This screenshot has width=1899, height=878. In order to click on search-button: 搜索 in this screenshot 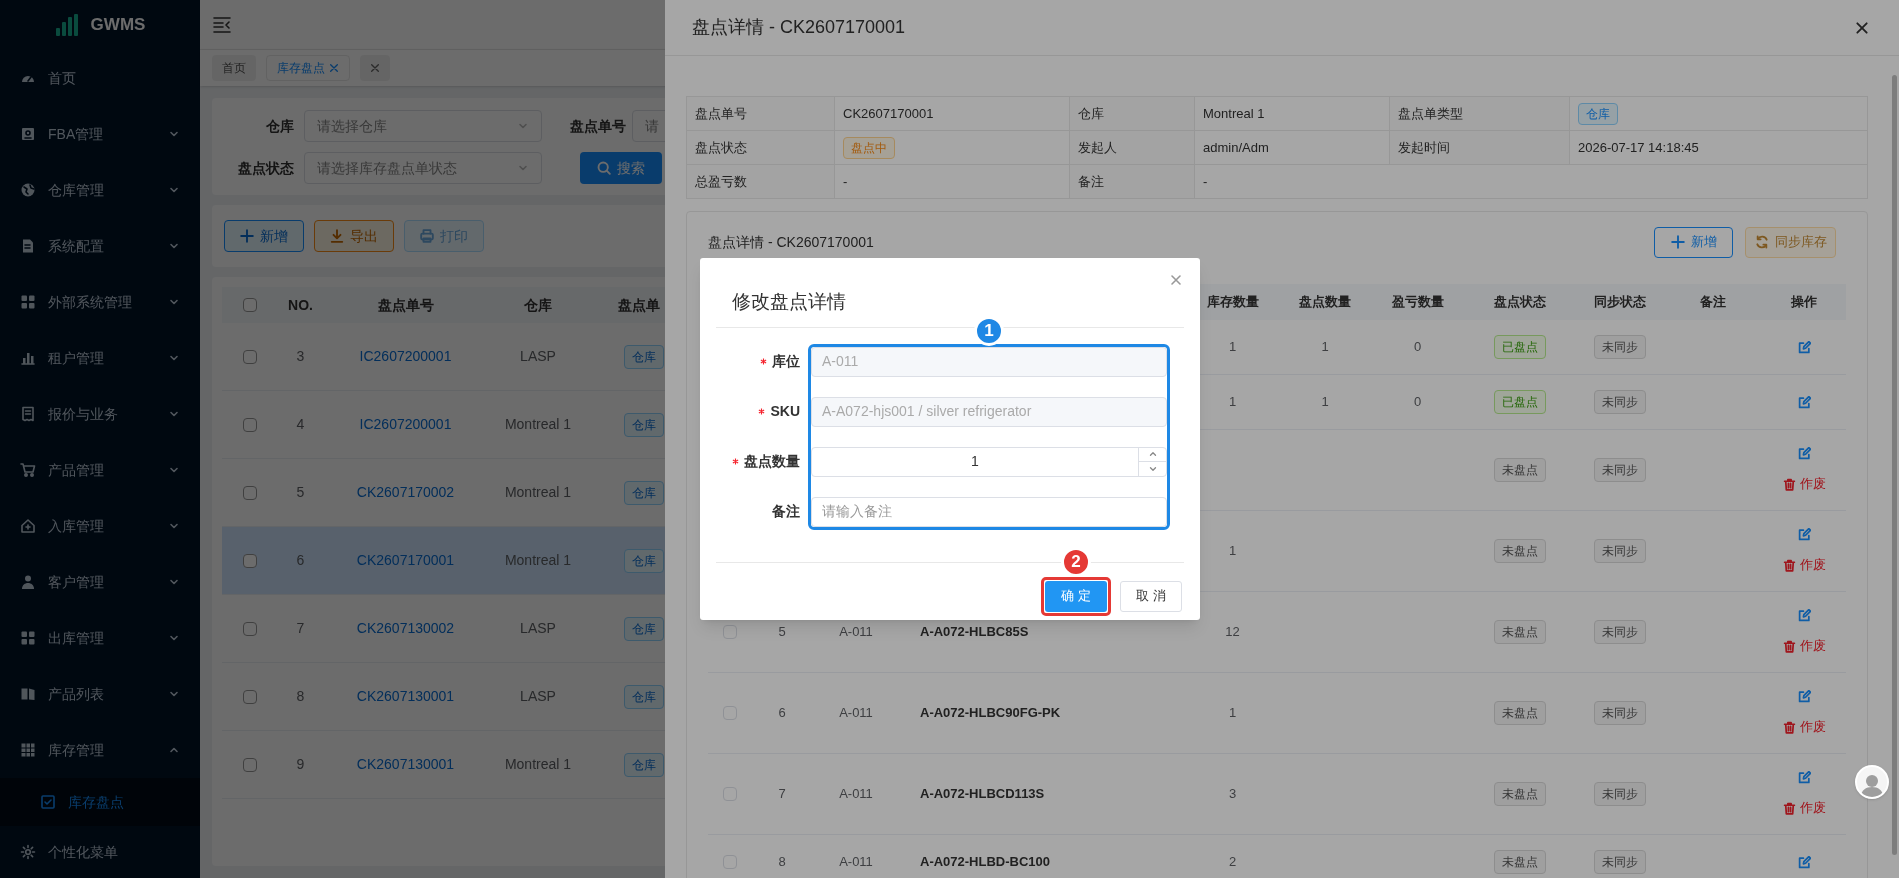, I will do `click(621, 168)`.